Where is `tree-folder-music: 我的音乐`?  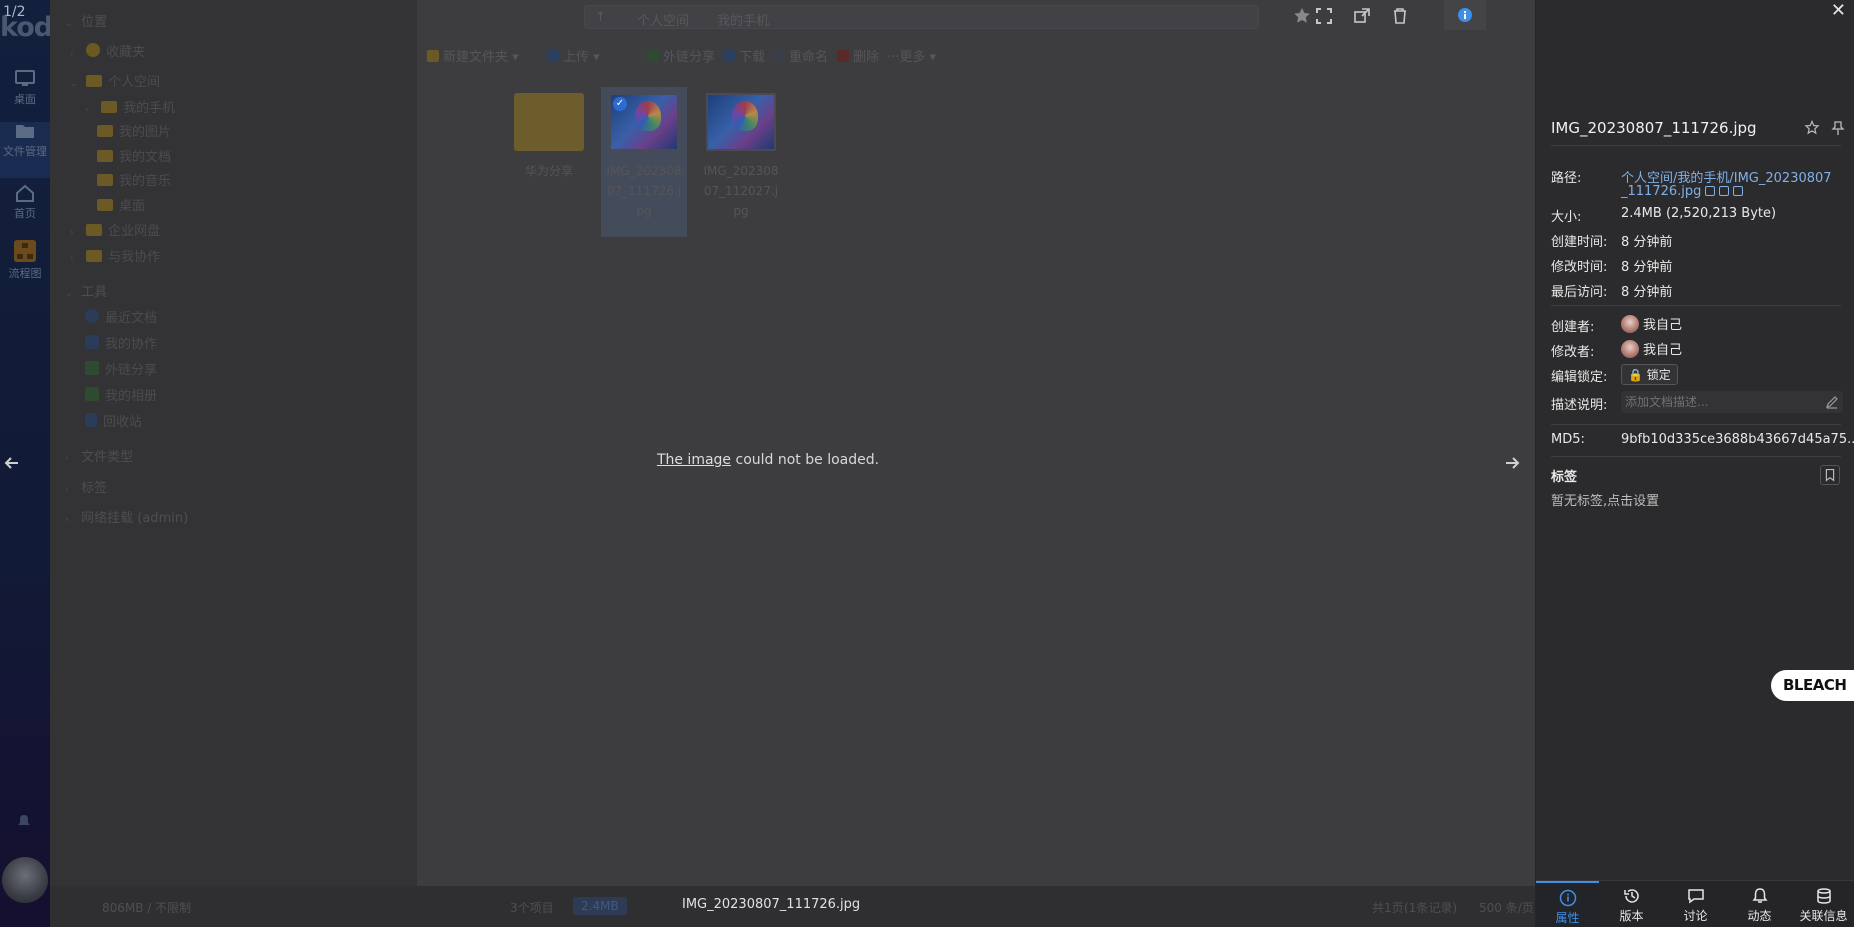
tree-folder-music: 我的音乐 is located at coordinates (134, 182).